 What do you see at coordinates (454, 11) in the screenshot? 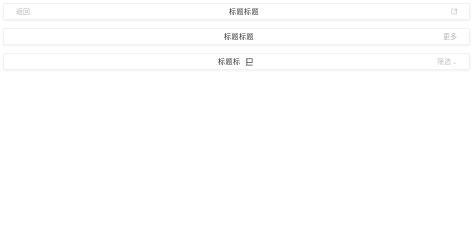
I see `edit-icon` at bounding box center [454, 11].